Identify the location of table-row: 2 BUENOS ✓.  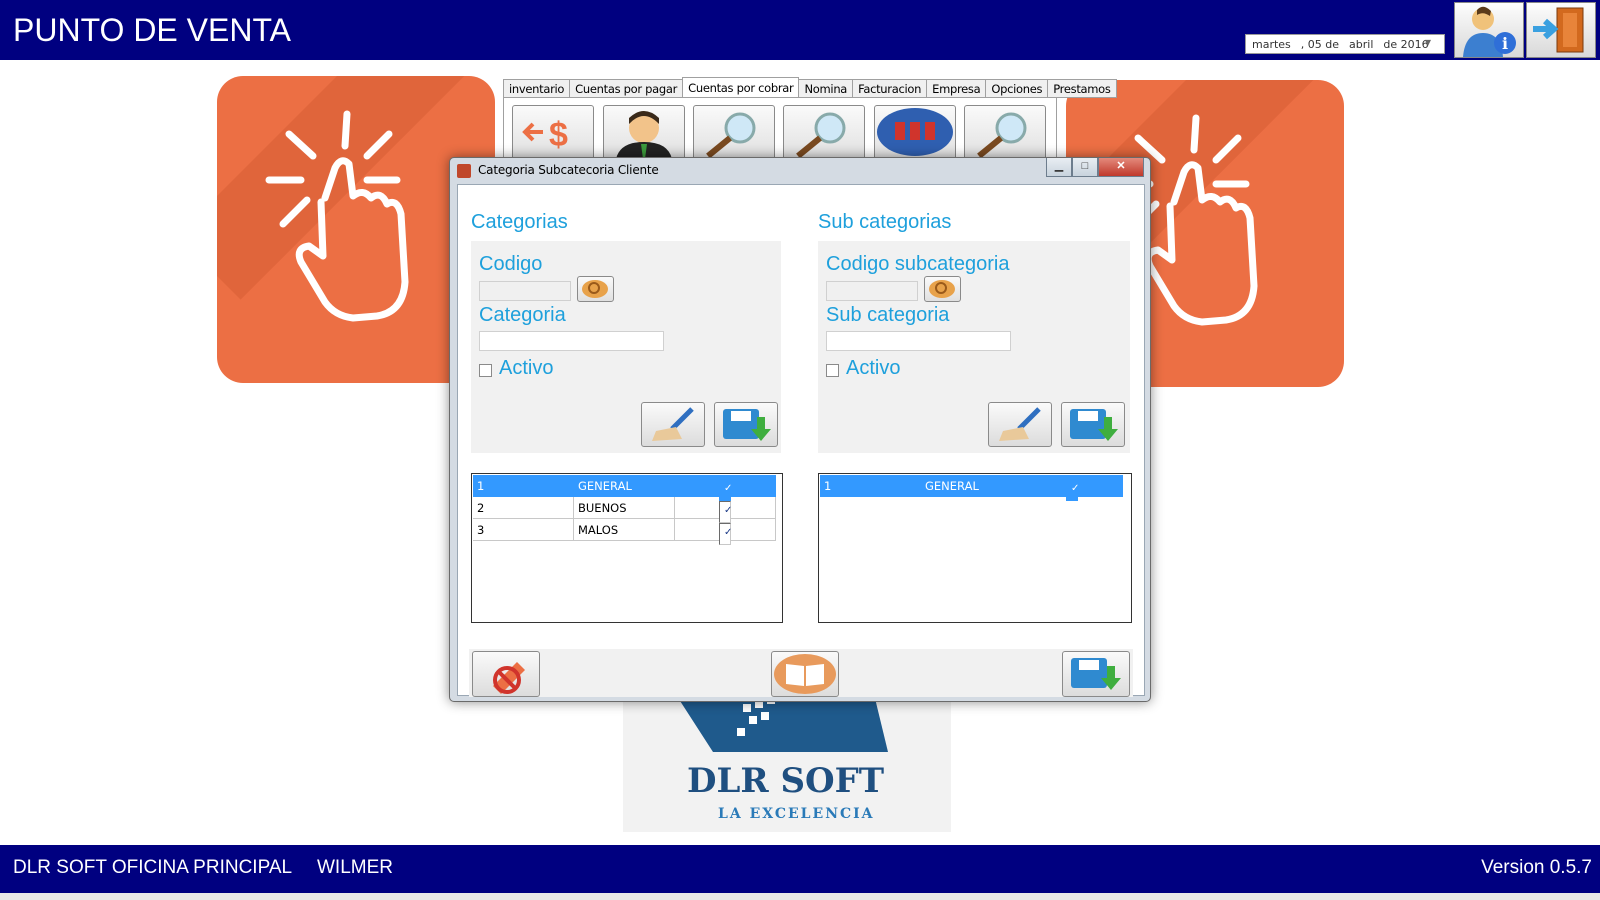
(624, 510).